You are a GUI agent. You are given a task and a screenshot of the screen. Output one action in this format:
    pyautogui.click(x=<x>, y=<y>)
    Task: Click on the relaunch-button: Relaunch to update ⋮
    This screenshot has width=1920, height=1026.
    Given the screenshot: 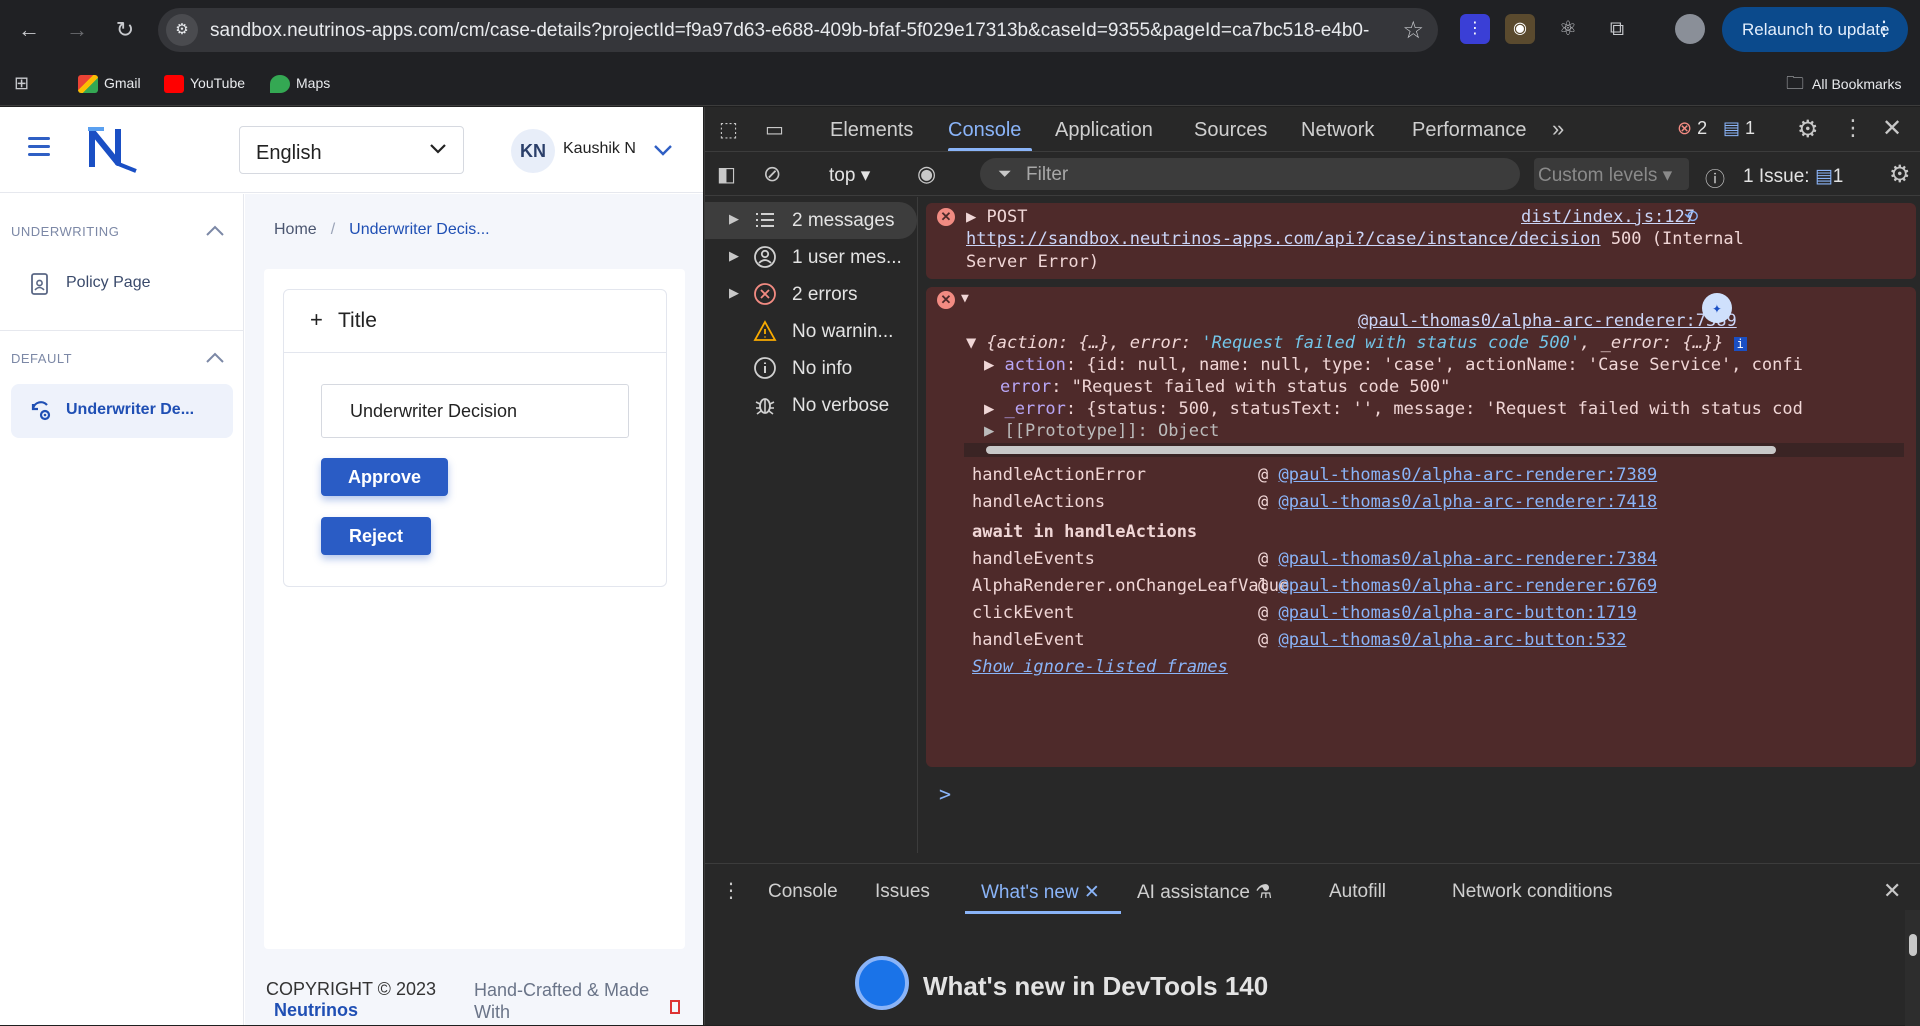 What is the action you would take?
    pyautogui.click(x=1815, y=29)
    